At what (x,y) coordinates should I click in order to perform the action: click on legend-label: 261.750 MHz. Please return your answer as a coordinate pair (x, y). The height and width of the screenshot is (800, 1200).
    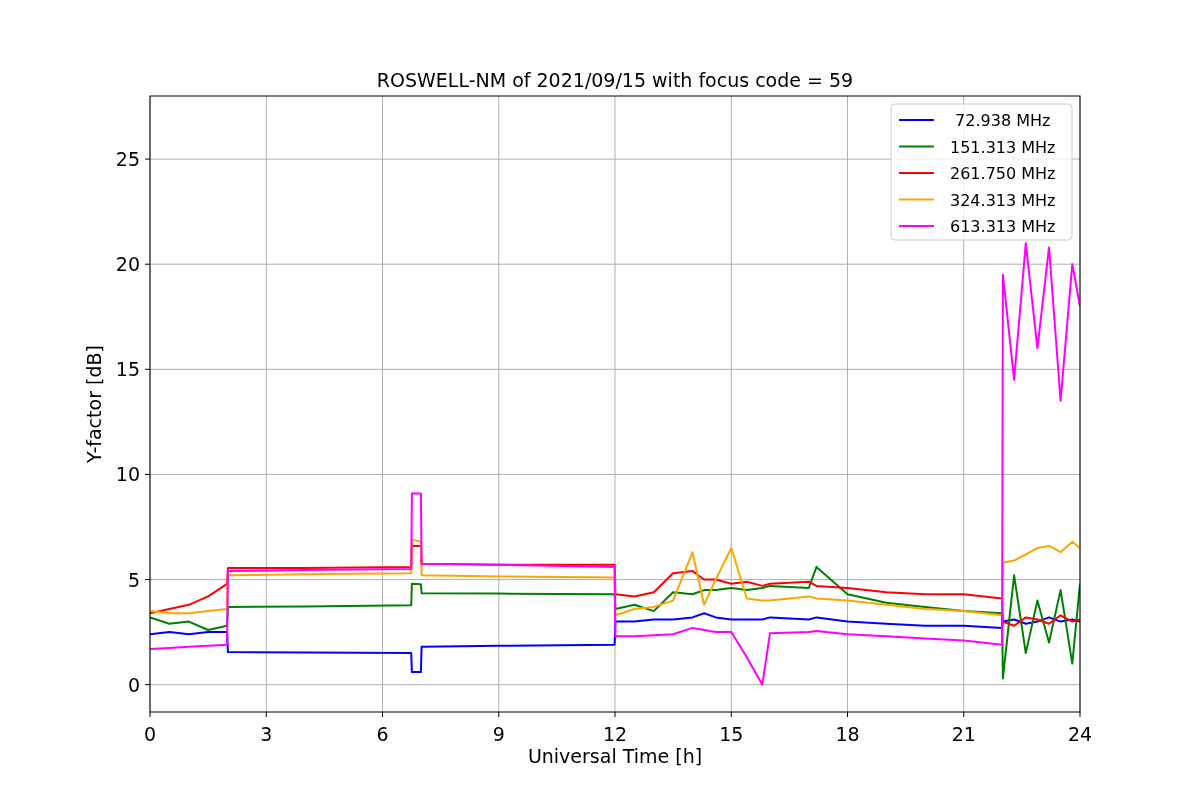
    Looking at the image, I should click on (1003, 173).